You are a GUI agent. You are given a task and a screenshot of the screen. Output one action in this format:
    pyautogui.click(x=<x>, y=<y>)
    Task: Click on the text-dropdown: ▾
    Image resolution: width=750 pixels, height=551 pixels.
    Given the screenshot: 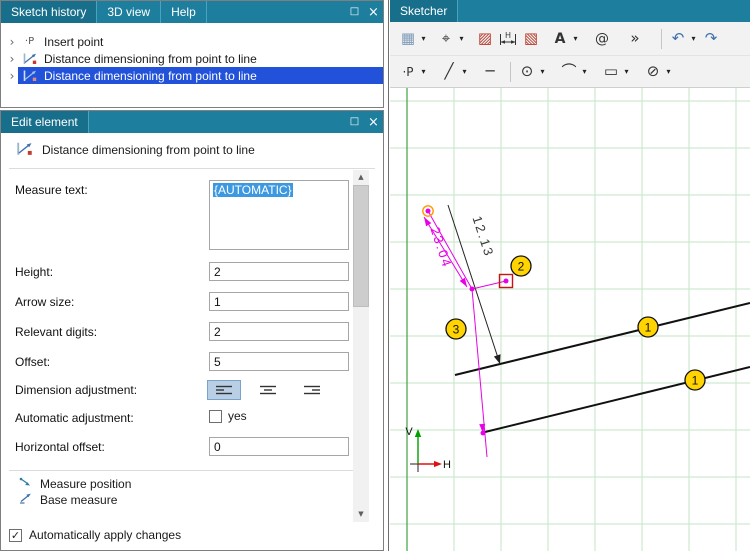 What is the action you would take?
    pyautogui.click(x=575, y=39)
    